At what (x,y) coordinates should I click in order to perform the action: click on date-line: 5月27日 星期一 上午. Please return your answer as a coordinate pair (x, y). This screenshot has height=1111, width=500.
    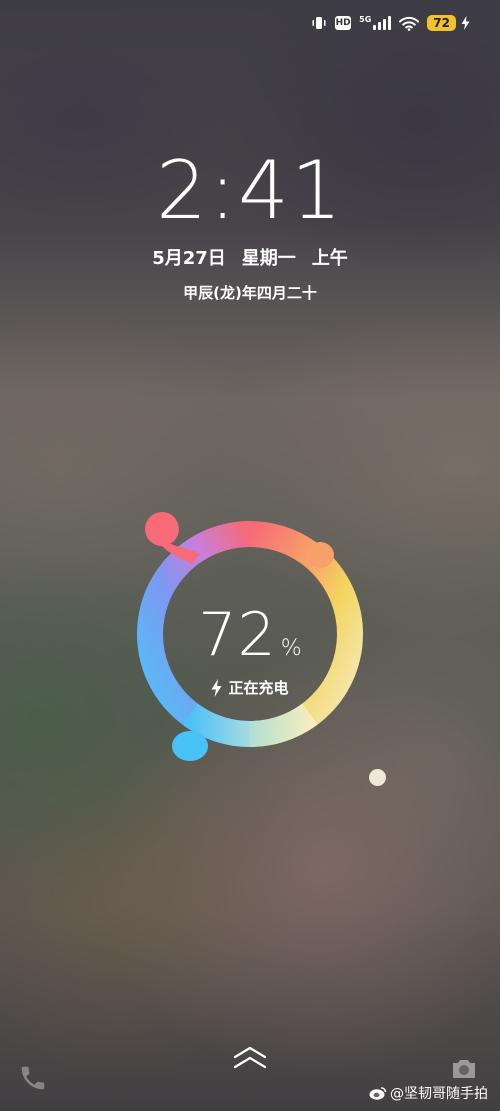
    Looking at the image, I should click on (250, 257).